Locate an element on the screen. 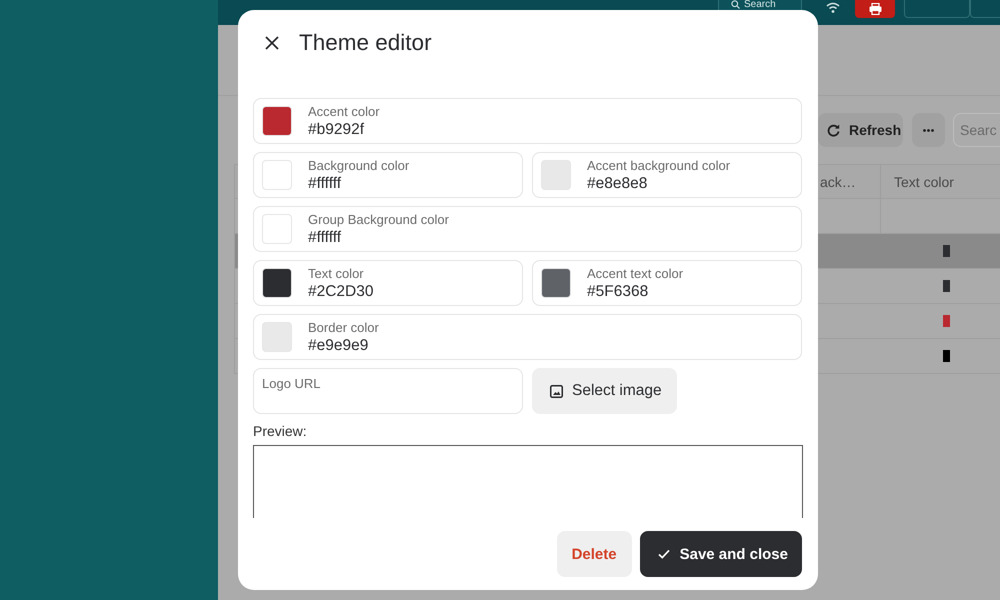 The image size is (1000, 600). color-field: Group Background color #ffffff is located at coordinates (527, 229).